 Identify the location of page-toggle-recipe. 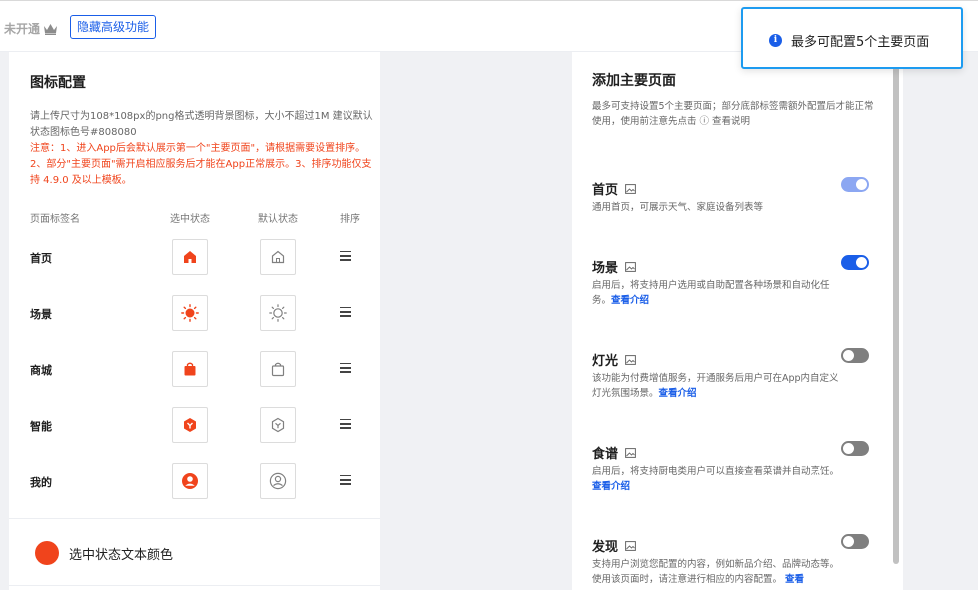
(855, 448).